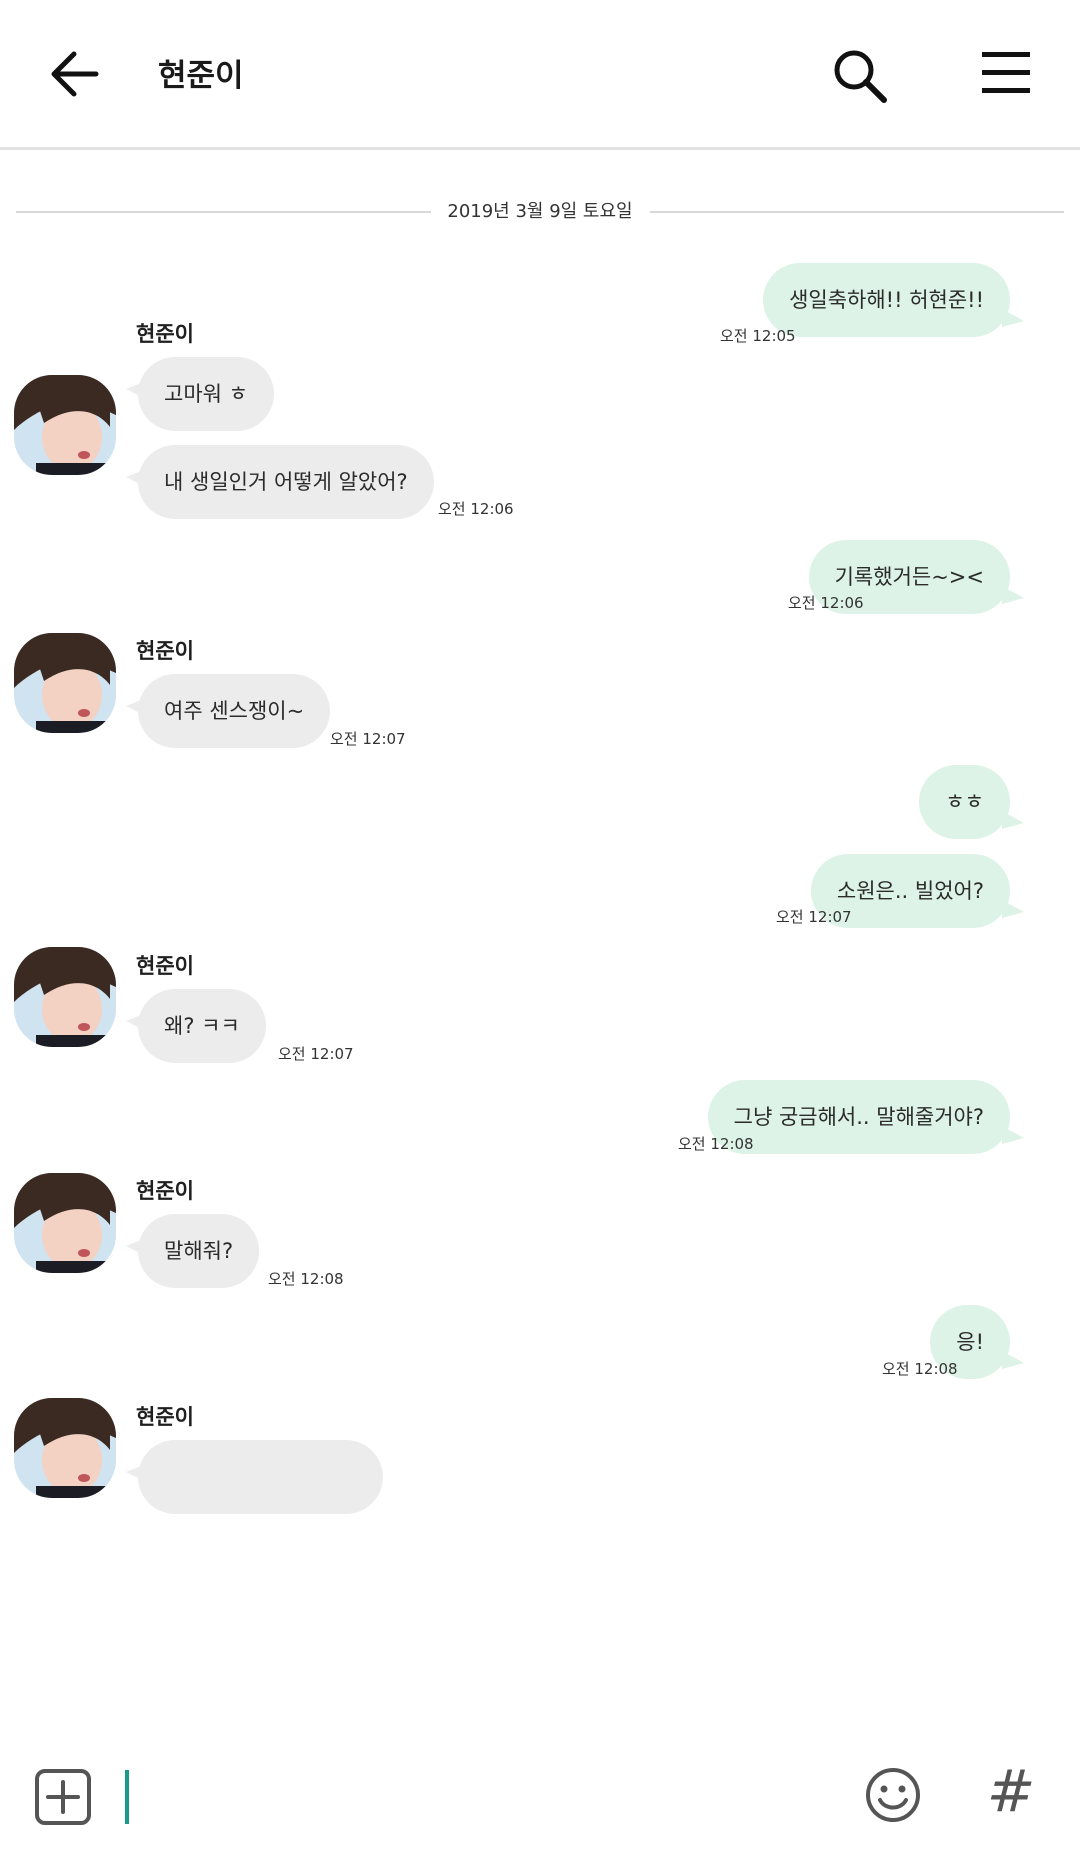 This screenshot has height=1857, width=1080. What do you see at coordinates (200, 394) in the screenshot?
I see `message-bubble-incoming: 고마워 ㅎ` at bounding box center [200, 394].